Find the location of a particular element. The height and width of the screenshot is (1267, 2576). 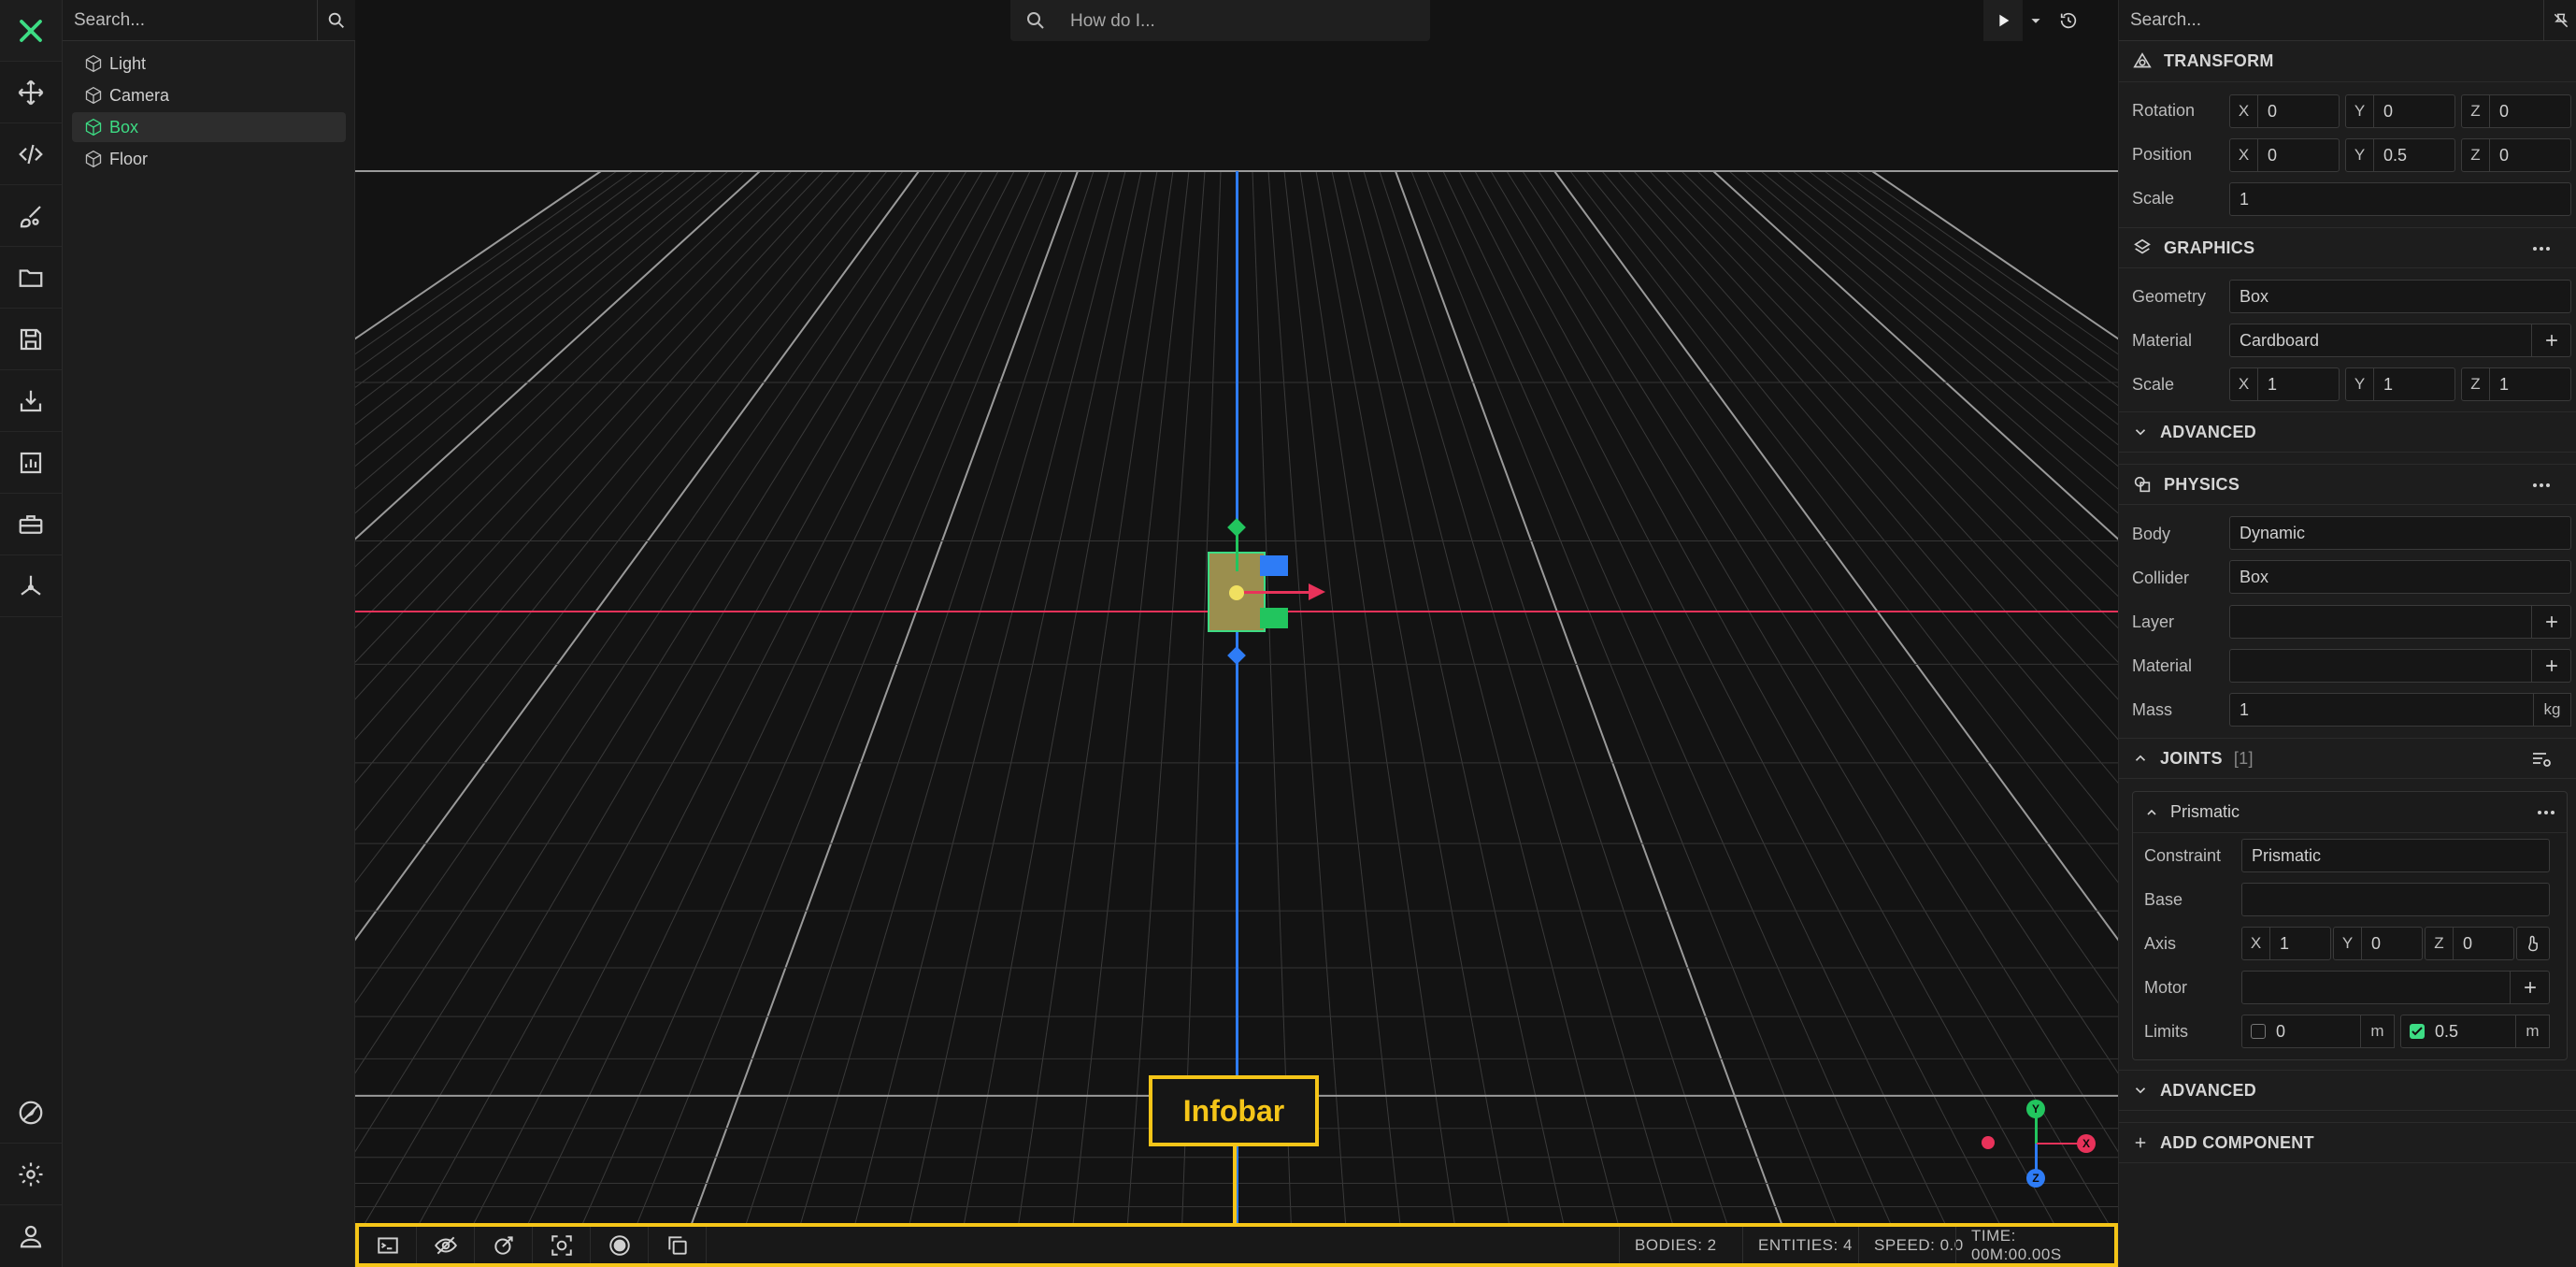

copy-icon is located at coordinates (678, 1245).